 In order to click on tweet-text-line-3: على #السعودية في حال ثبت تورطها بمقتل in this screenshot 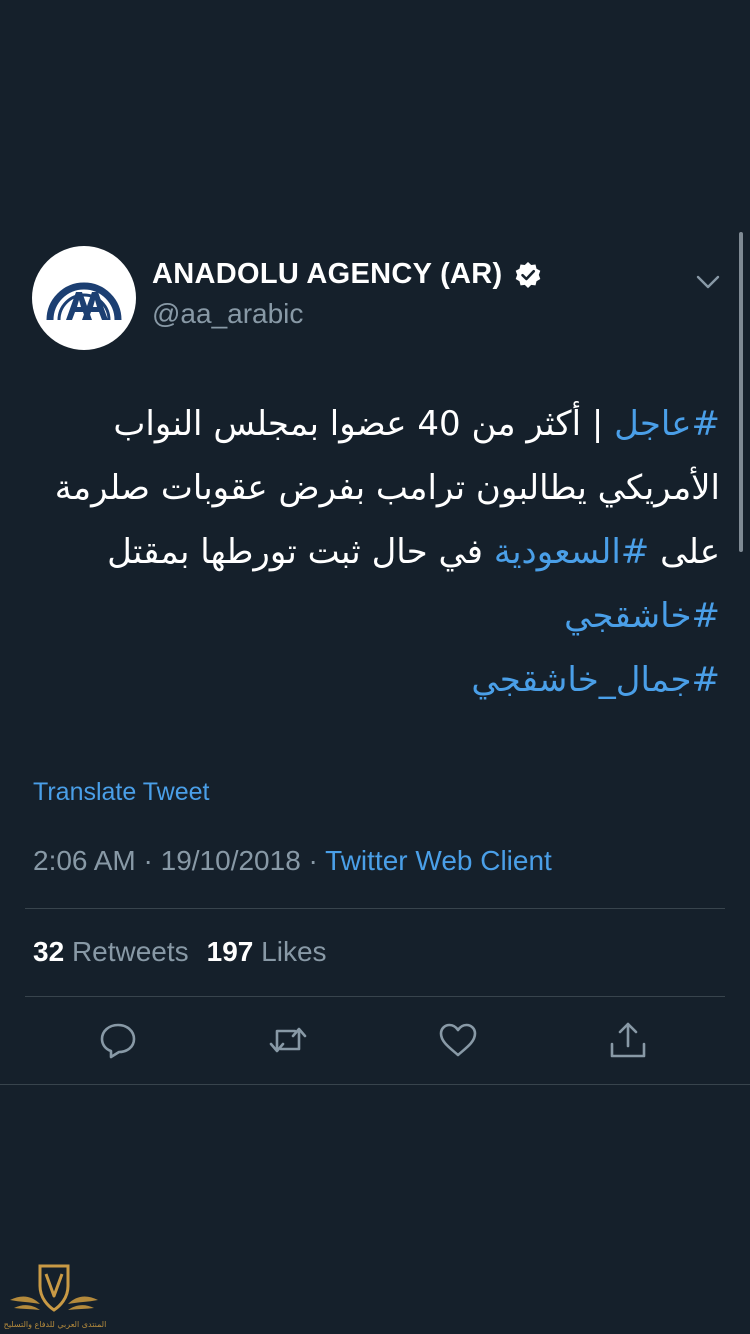, I will do `click(375, 552)`.